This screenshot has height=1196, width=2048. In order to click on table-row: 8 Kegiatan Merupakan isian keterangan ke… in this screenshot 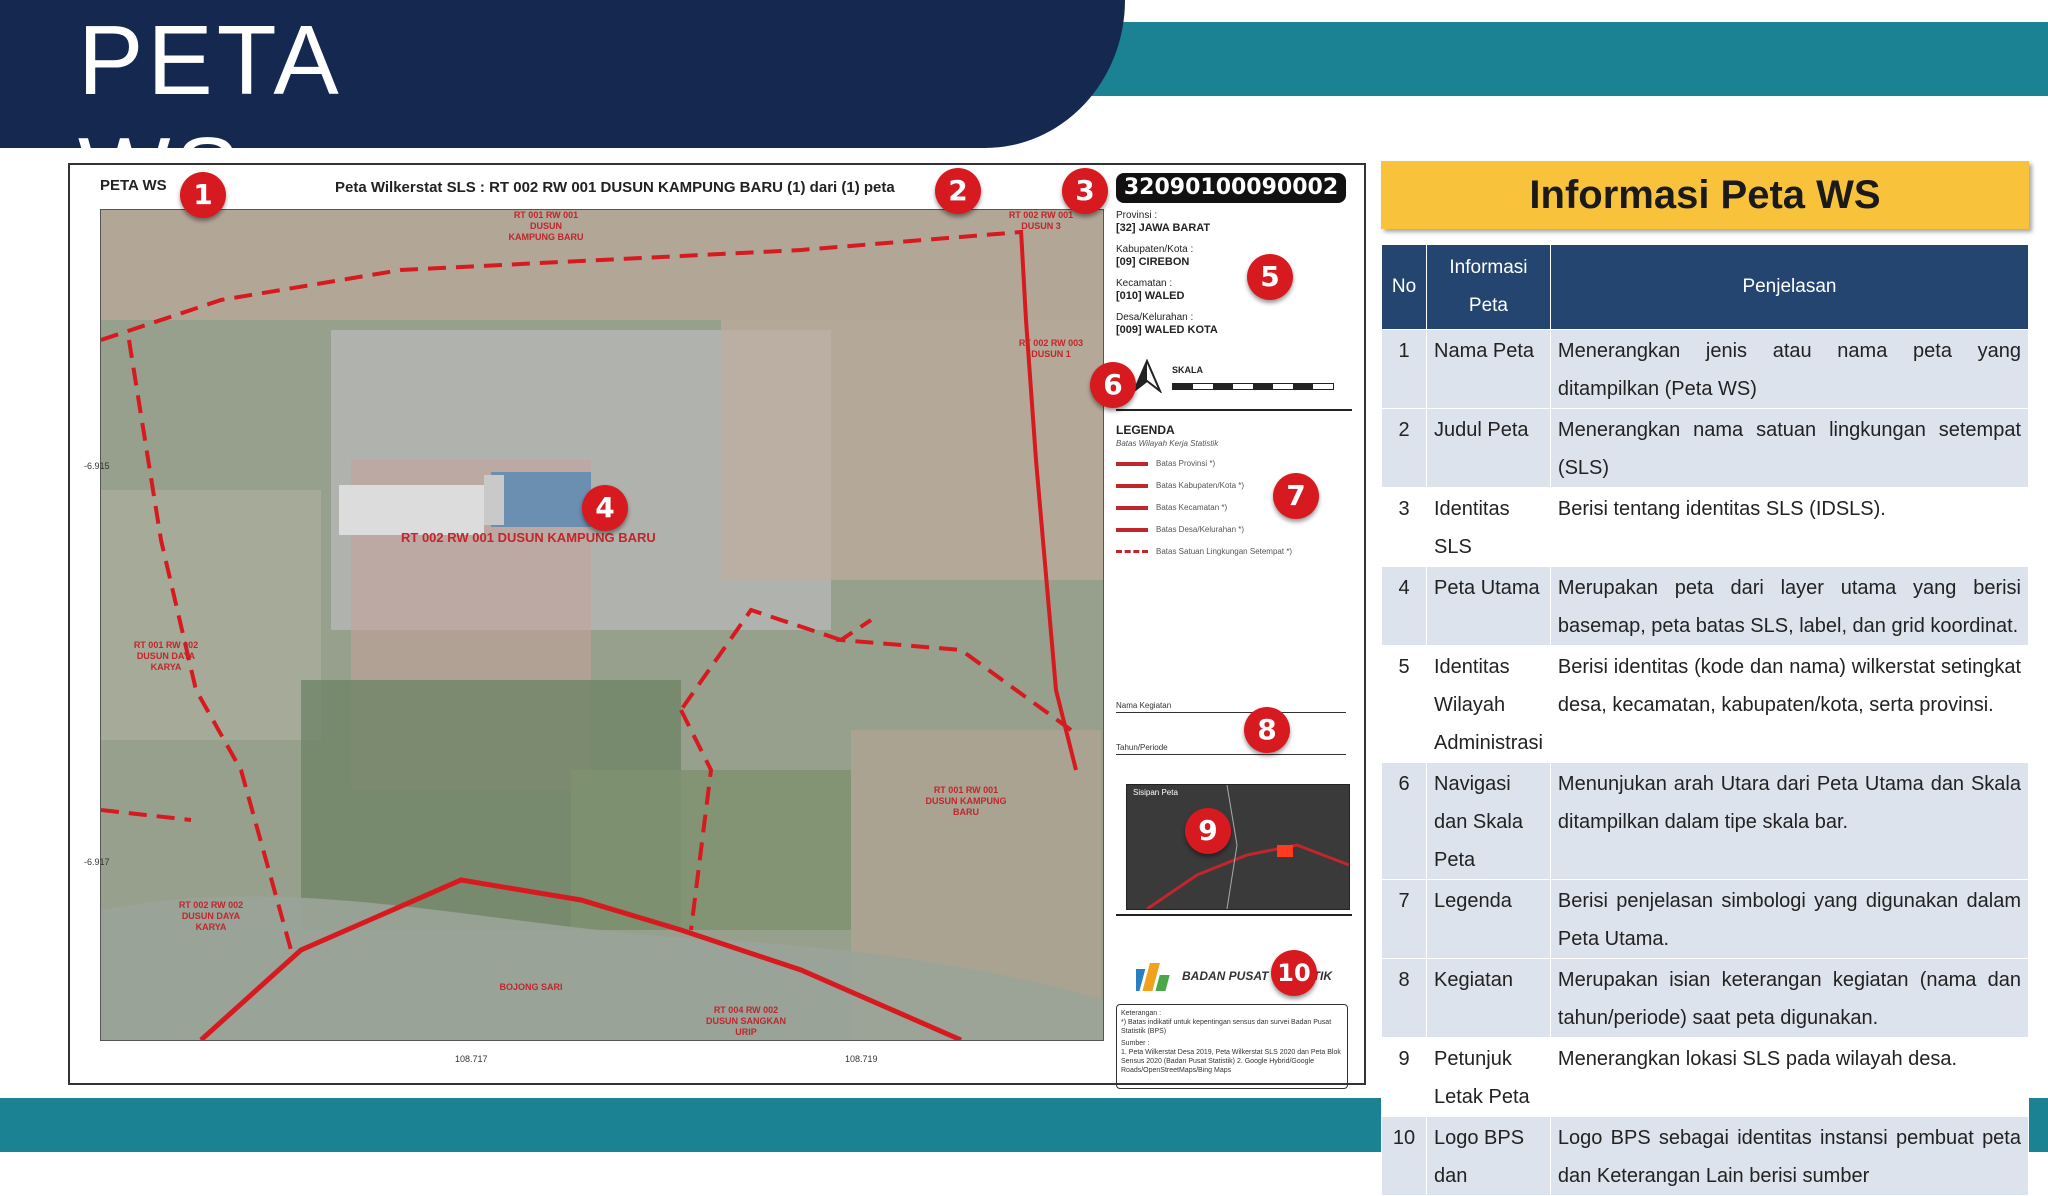, I will do `click(1705, 998)`.